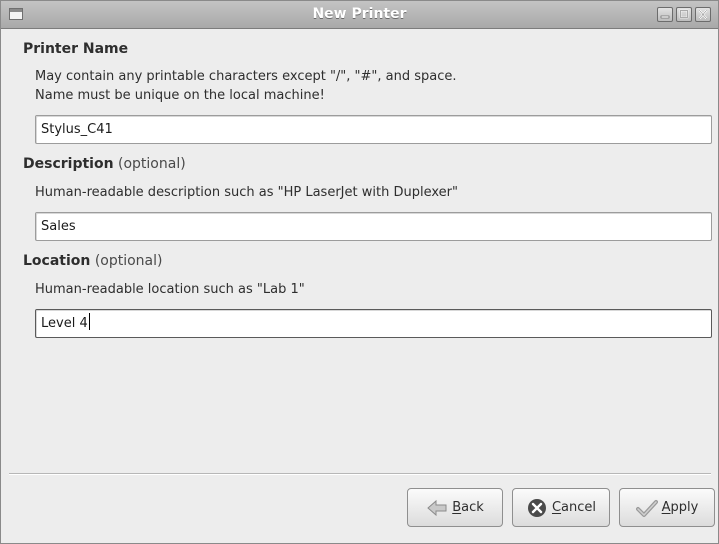  I want to click on back-button: Back, so click(455, 507).